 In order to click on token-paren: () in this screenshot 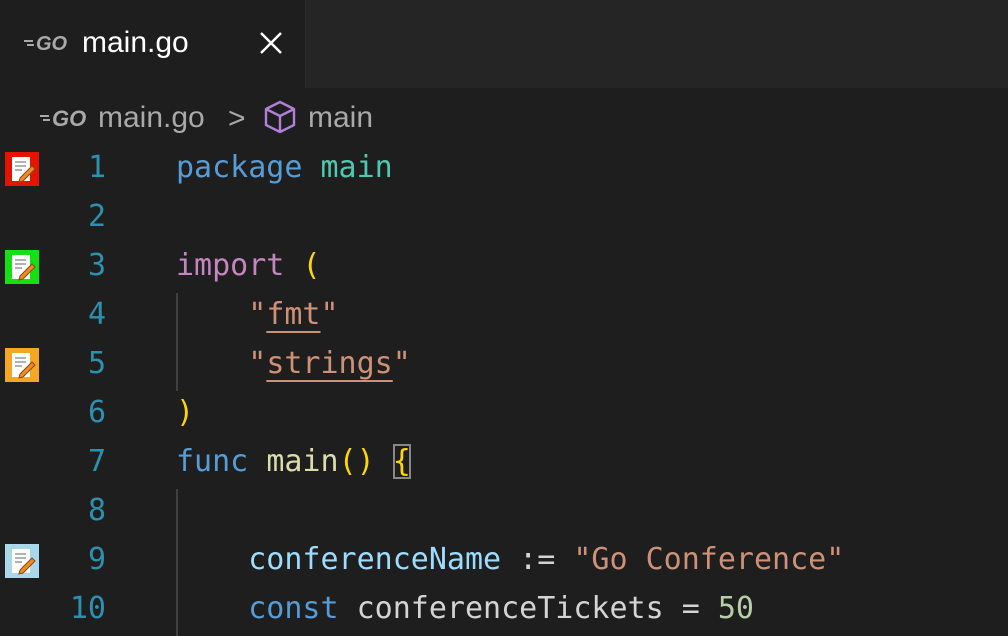, I will do `click(356, 461)`.